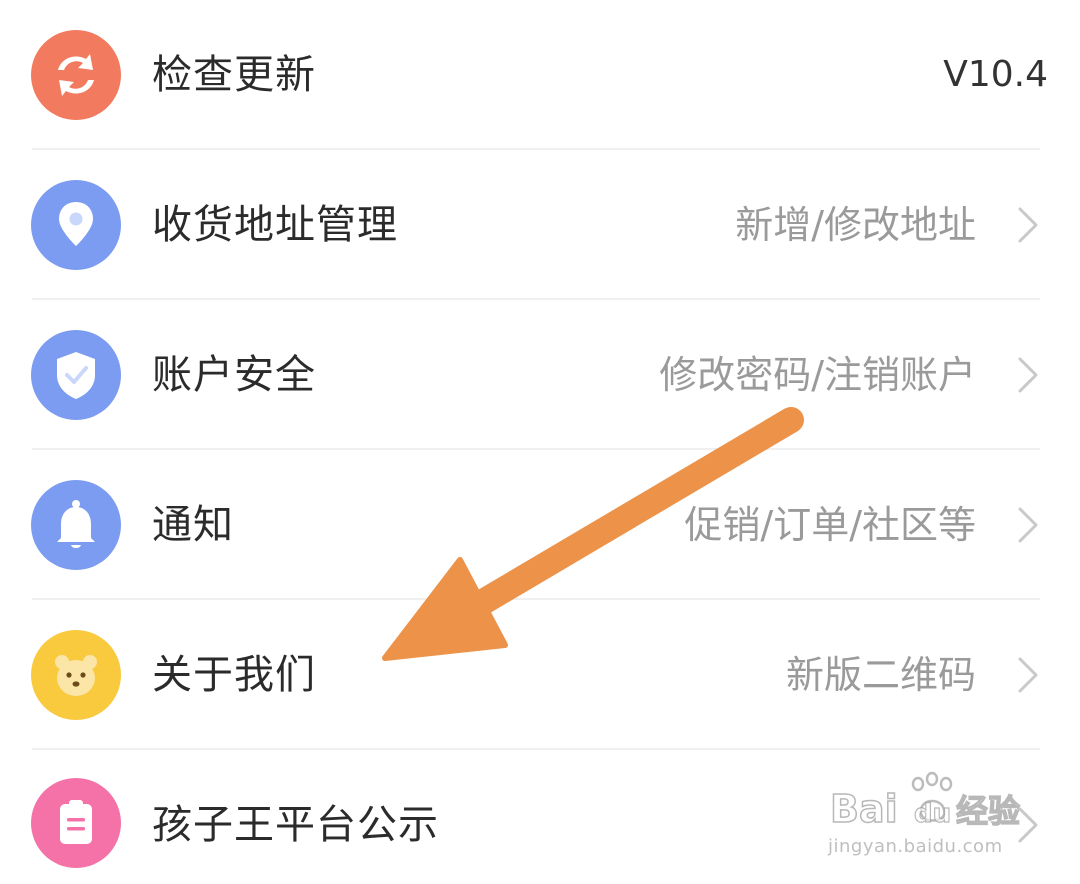 The width and height of the screenshot is (1080, 884). What do you see at coordinates (915, 846) in the screenshot?
I see `watermark-url: jingyan.baidu.com` at bounding box center [915, 846].